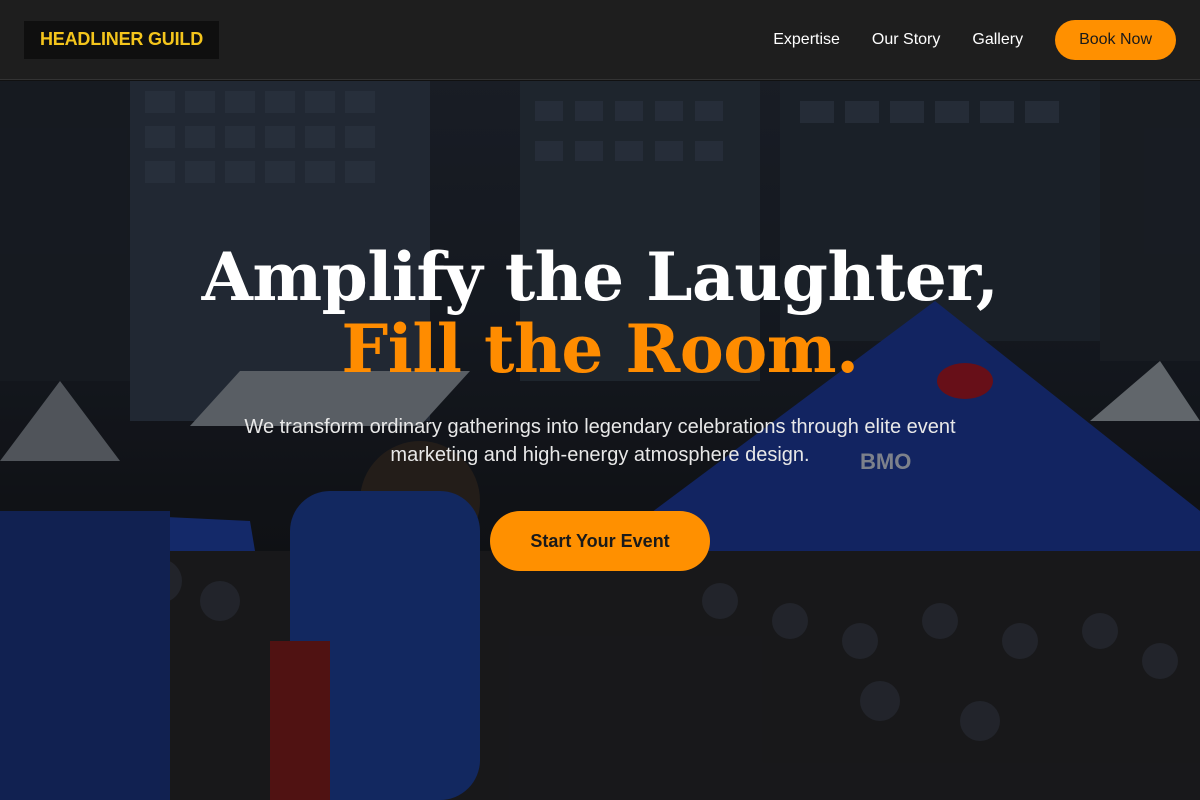 The width and height of the screenshot is (1200, 800). Describe the element at coordinates (997, 40) in the screenshot. I see `nav-link-gallery: Gallery` at that location.